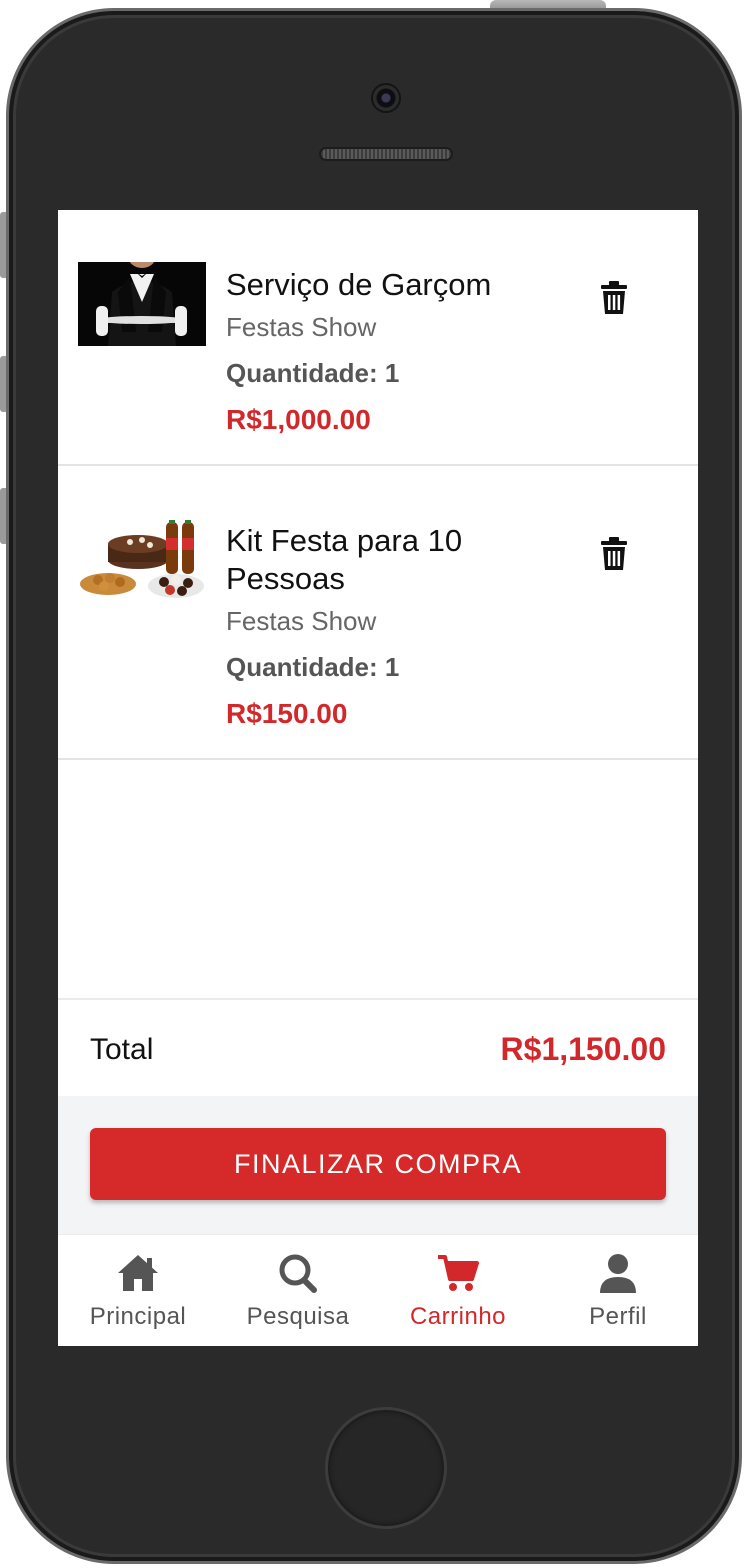 The width and height of the screenshot is (748, 1568). I want to click on nav-label: Pesquisa, so click(298, 1316).